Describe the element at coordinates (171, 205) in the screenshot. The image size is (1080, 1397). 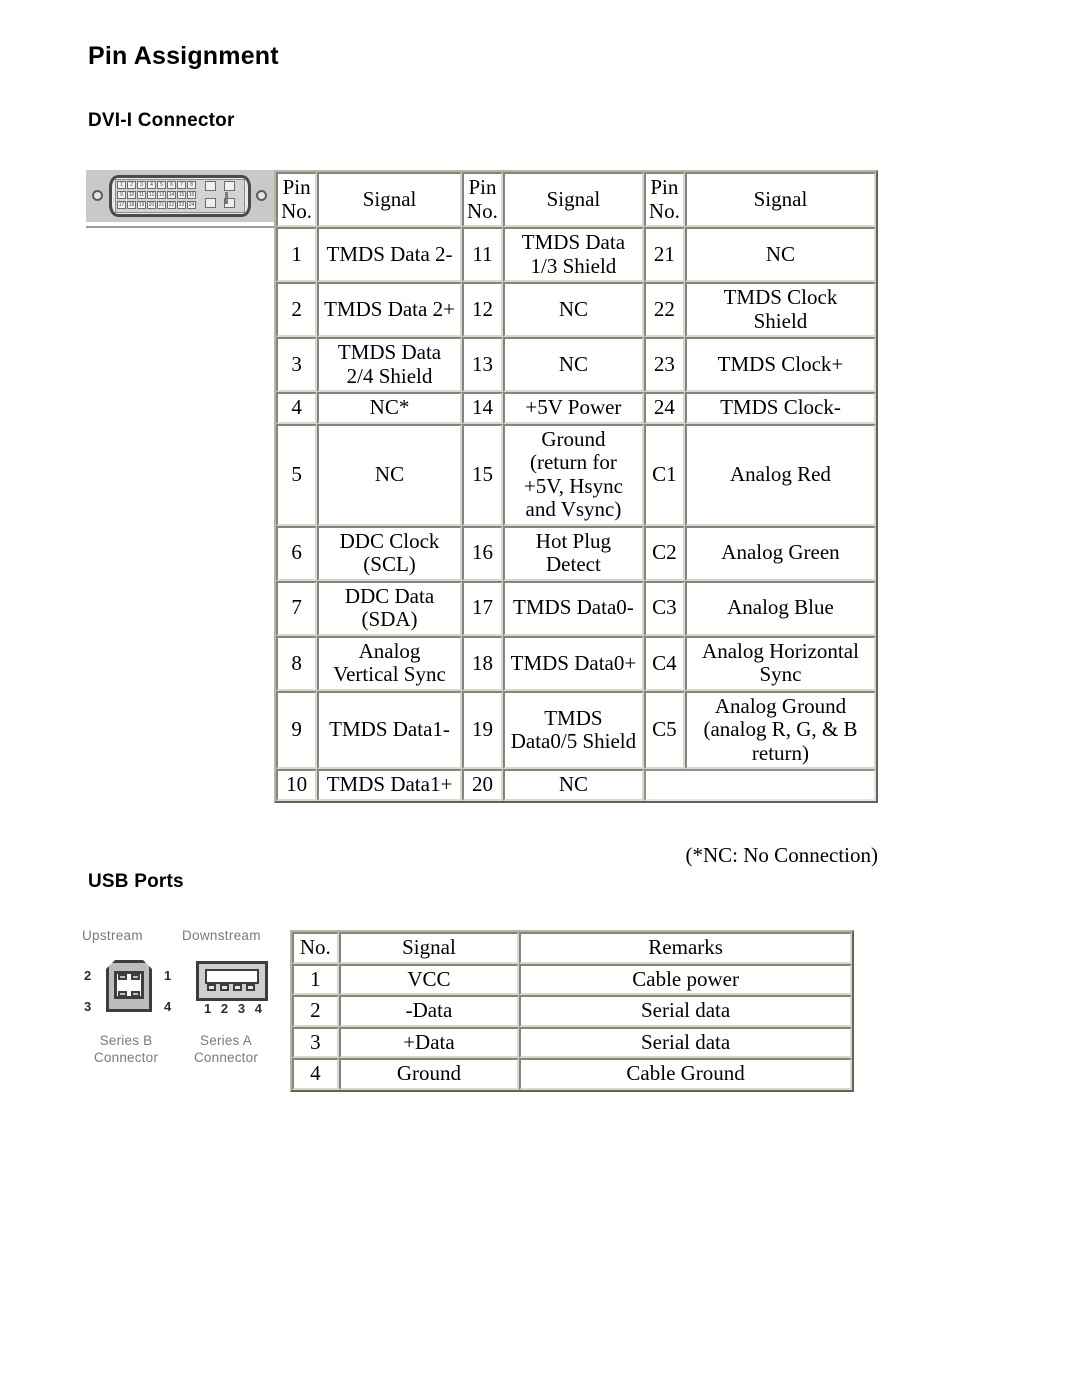
I see `dvi-pin: 22` at that location.